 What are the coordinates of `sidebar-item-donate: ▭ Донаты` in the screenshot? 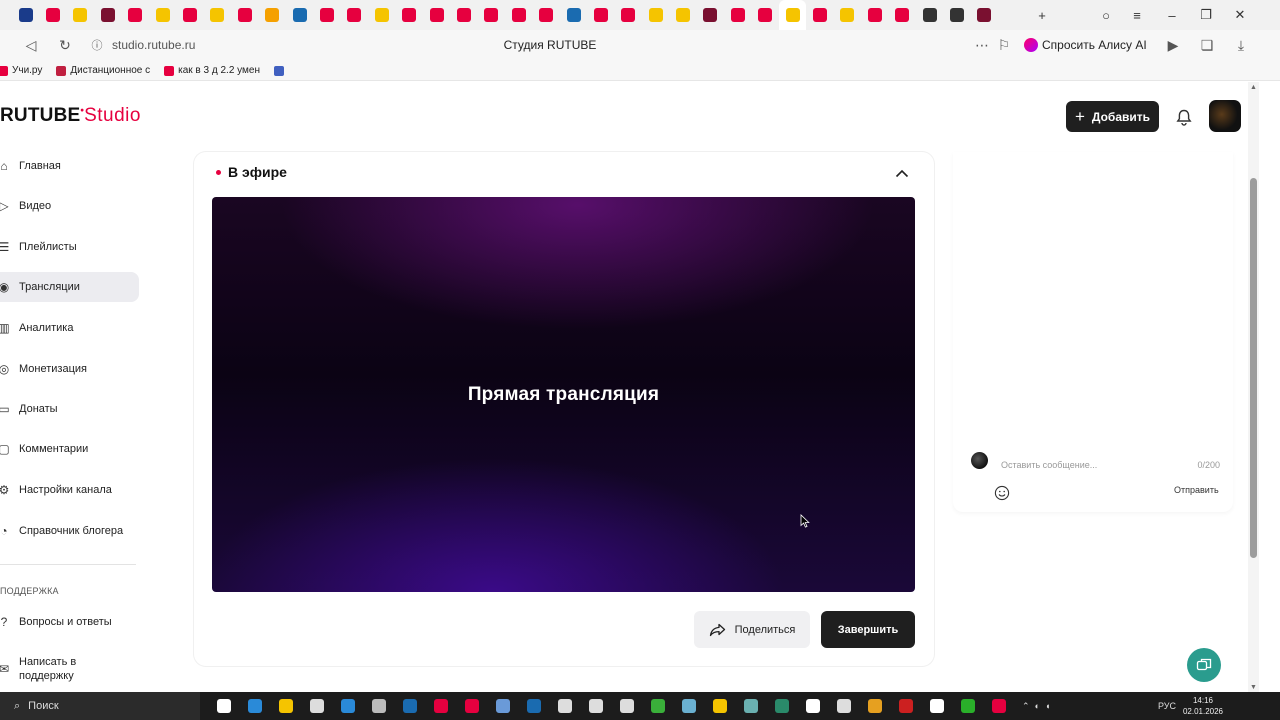 It's located at (69, 409).